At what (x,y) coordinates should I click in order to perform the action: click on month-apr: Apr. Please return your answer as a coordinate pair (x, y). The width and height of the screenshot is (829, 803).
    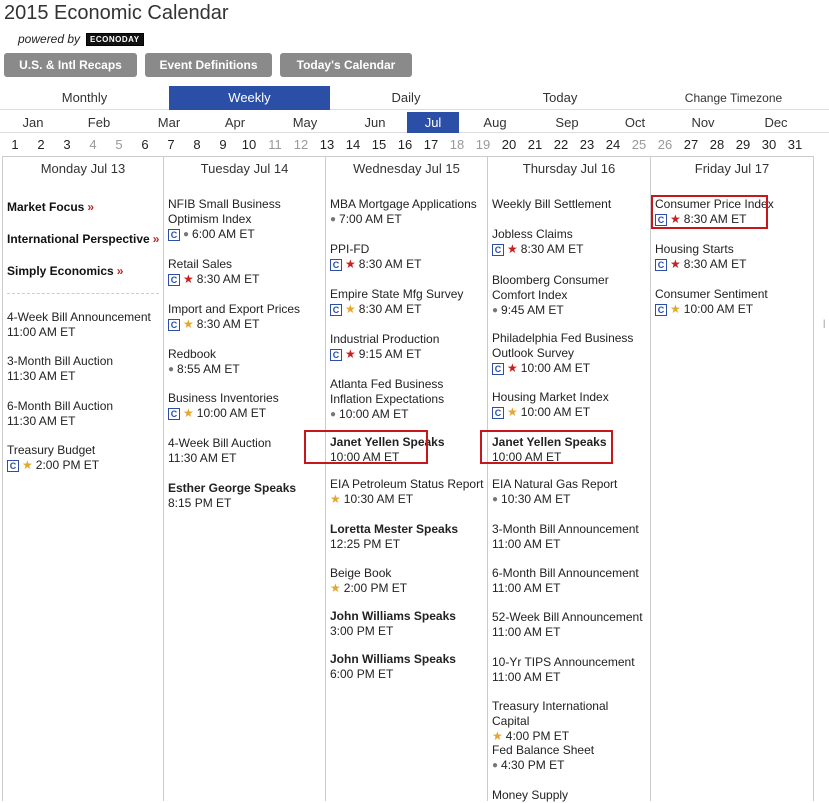
    Looking at the image, I should click on (235, 122).